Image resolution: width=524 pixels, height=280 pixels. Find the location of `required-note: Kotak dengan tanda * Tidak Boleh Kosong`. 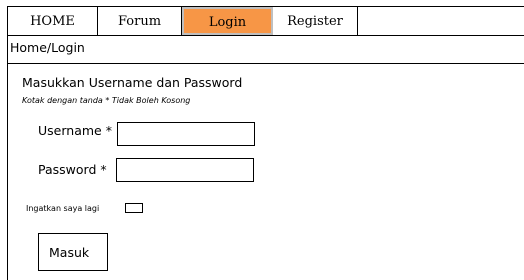

required-note: Kotak dengan tanda * Tidak Boleh Kosong is located at coordinates (106, 100).